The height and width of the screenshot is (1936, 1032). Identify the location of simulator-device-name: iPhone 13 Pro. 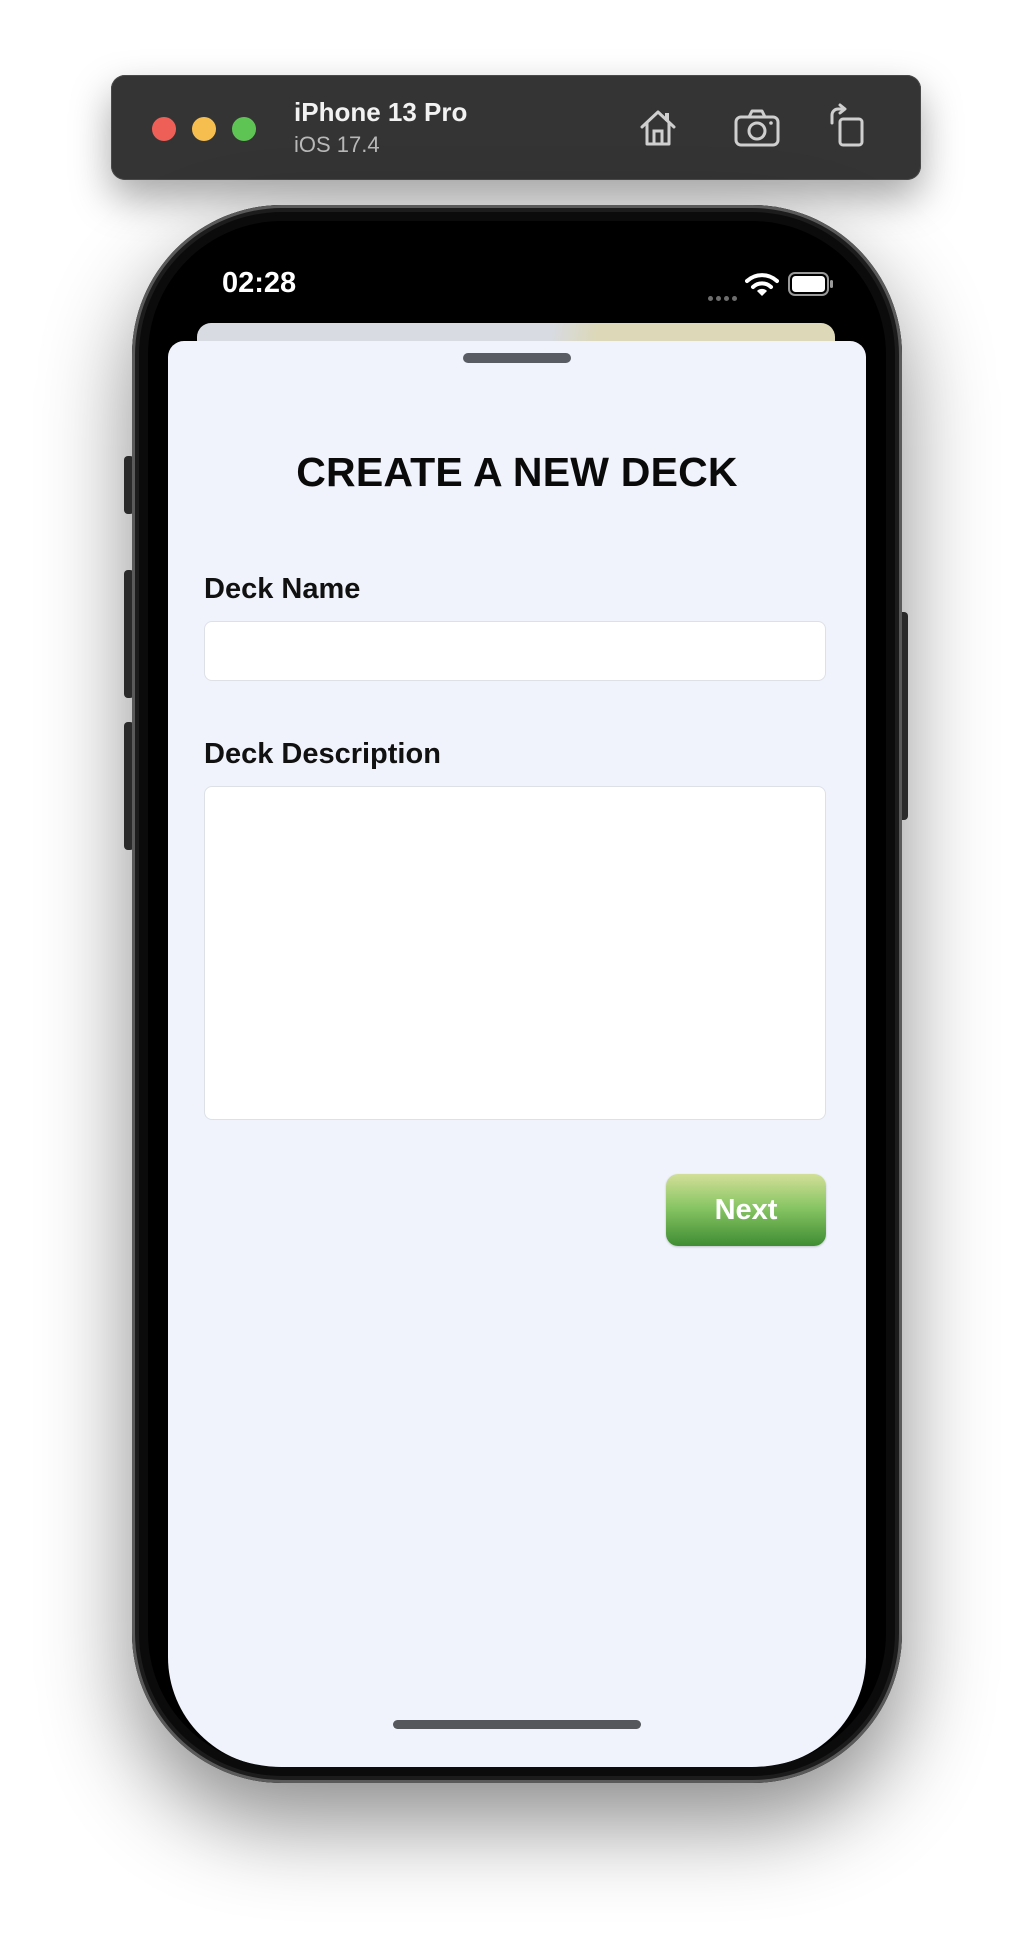
(381, 112).